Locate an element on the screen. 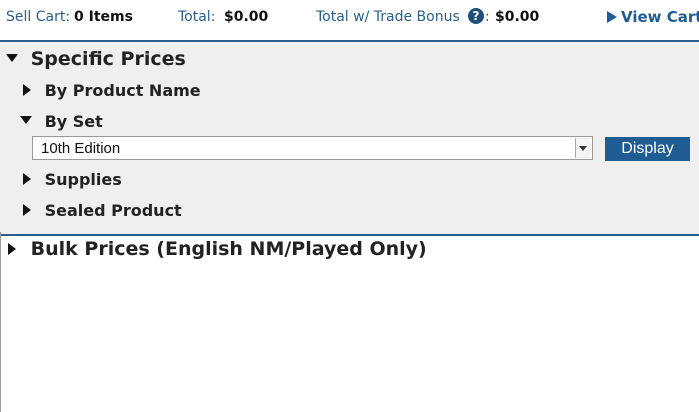 This screenshot has height=412, width=699. view-cart-link: View Cart is located at coordinates (653, 17).